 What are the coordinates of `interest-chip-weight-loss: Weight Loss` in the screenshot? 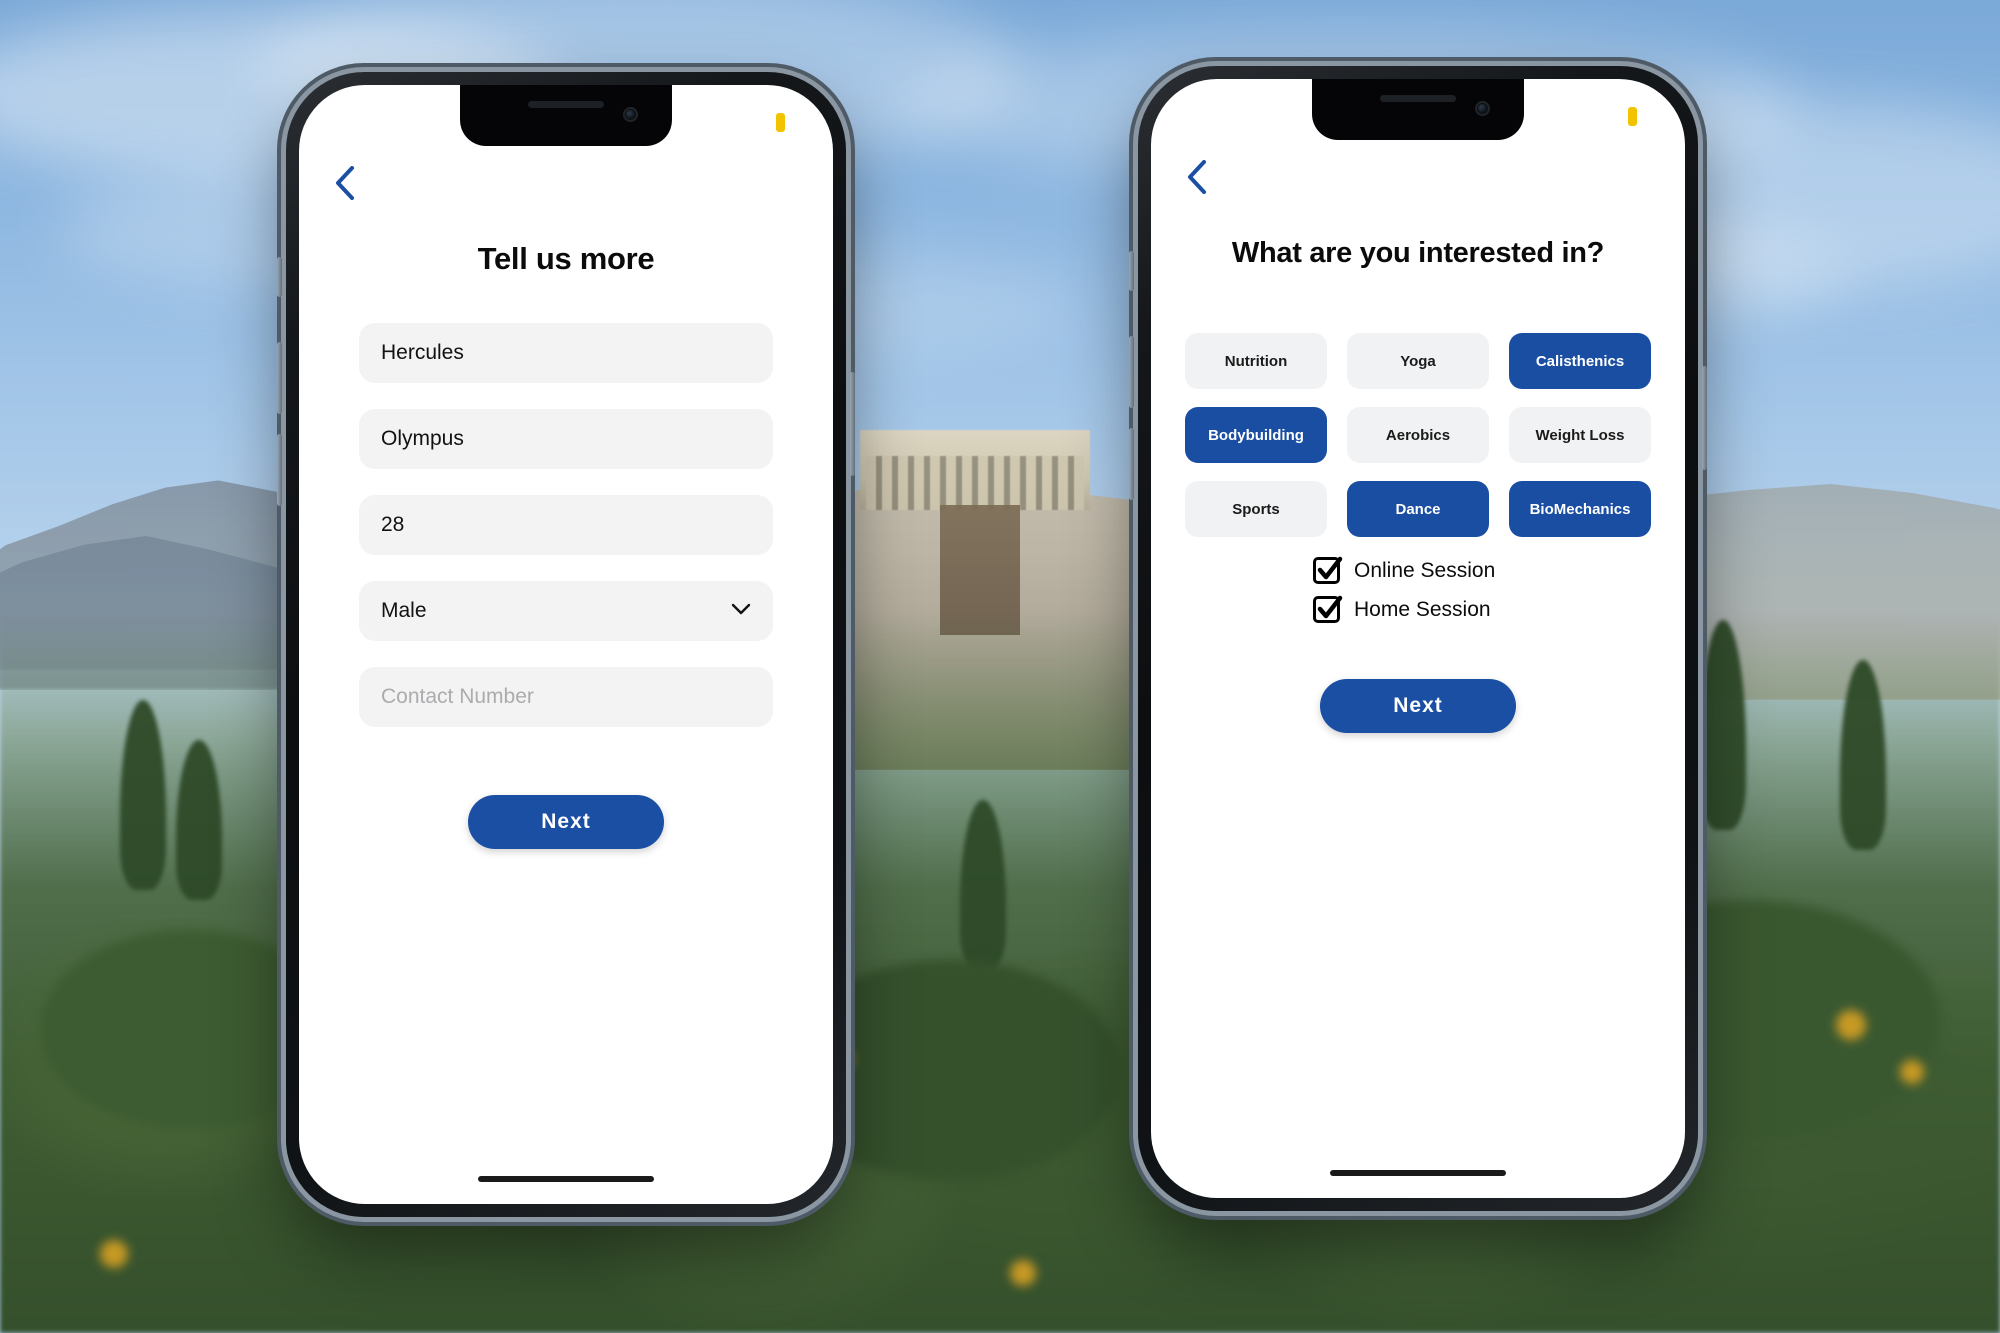 It's located at (1580, 435).